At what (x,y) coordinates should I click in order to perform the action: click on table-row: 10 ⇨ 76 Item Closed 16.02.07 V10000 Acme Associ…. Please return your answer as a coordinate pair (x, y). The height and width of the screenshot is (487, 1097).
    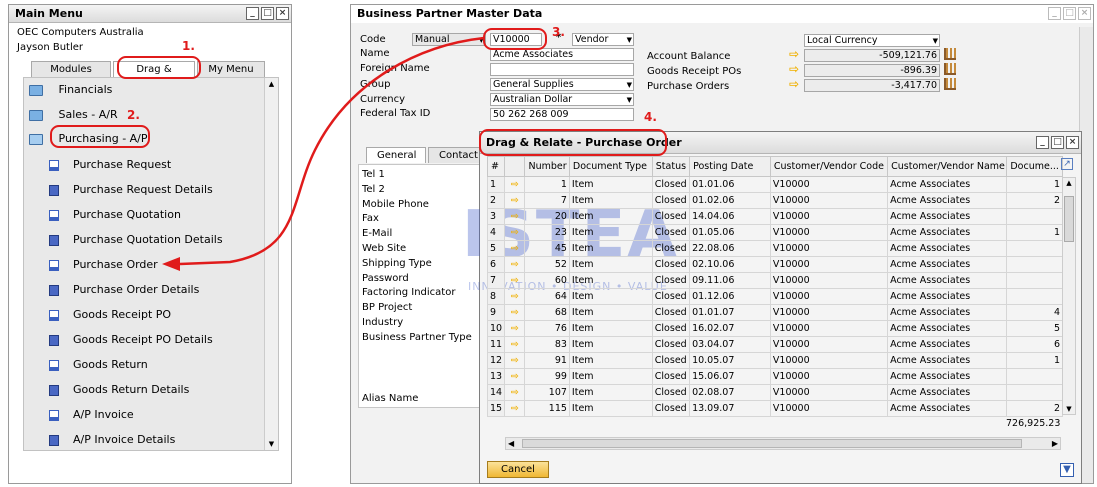
    Looking at the image, I should click on (774, 328).